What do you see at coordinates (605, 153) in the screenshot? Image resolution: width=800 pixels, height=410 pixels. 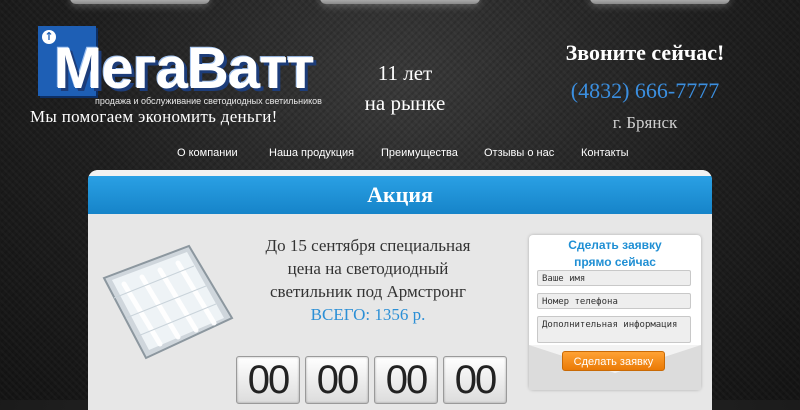 I see `nav-item-contacts: Контакты` at bounding box center [605, 153].